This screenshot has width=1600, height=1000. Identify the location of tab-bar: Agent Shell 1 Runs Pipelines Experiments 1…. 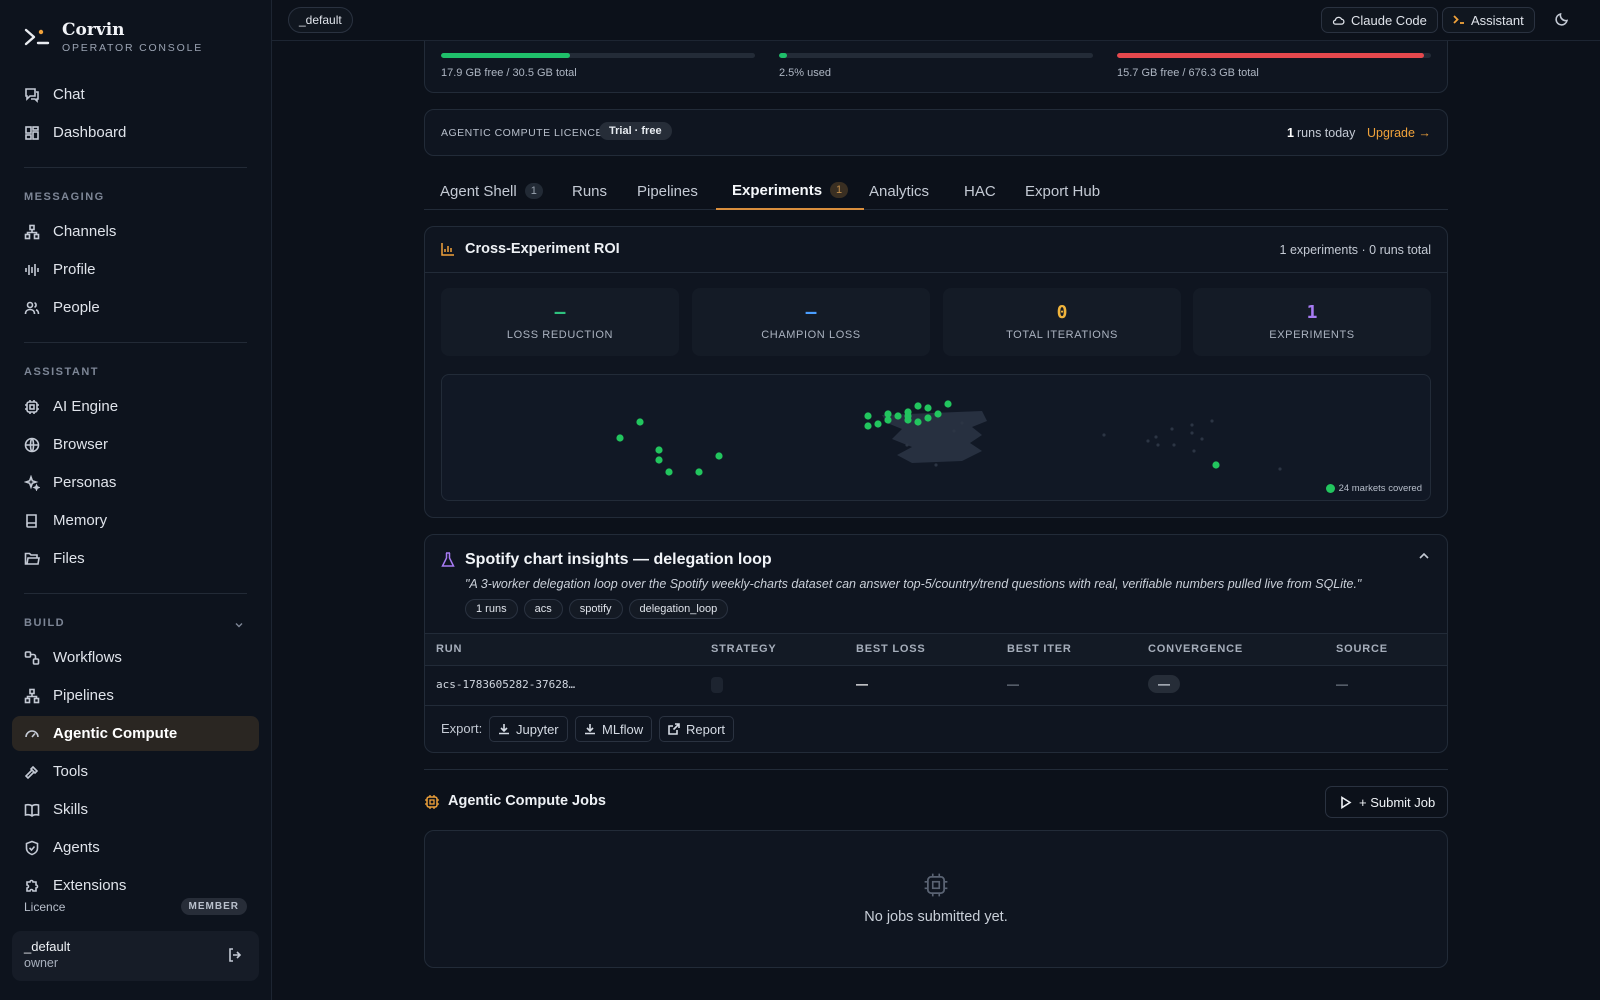
(936, 191).